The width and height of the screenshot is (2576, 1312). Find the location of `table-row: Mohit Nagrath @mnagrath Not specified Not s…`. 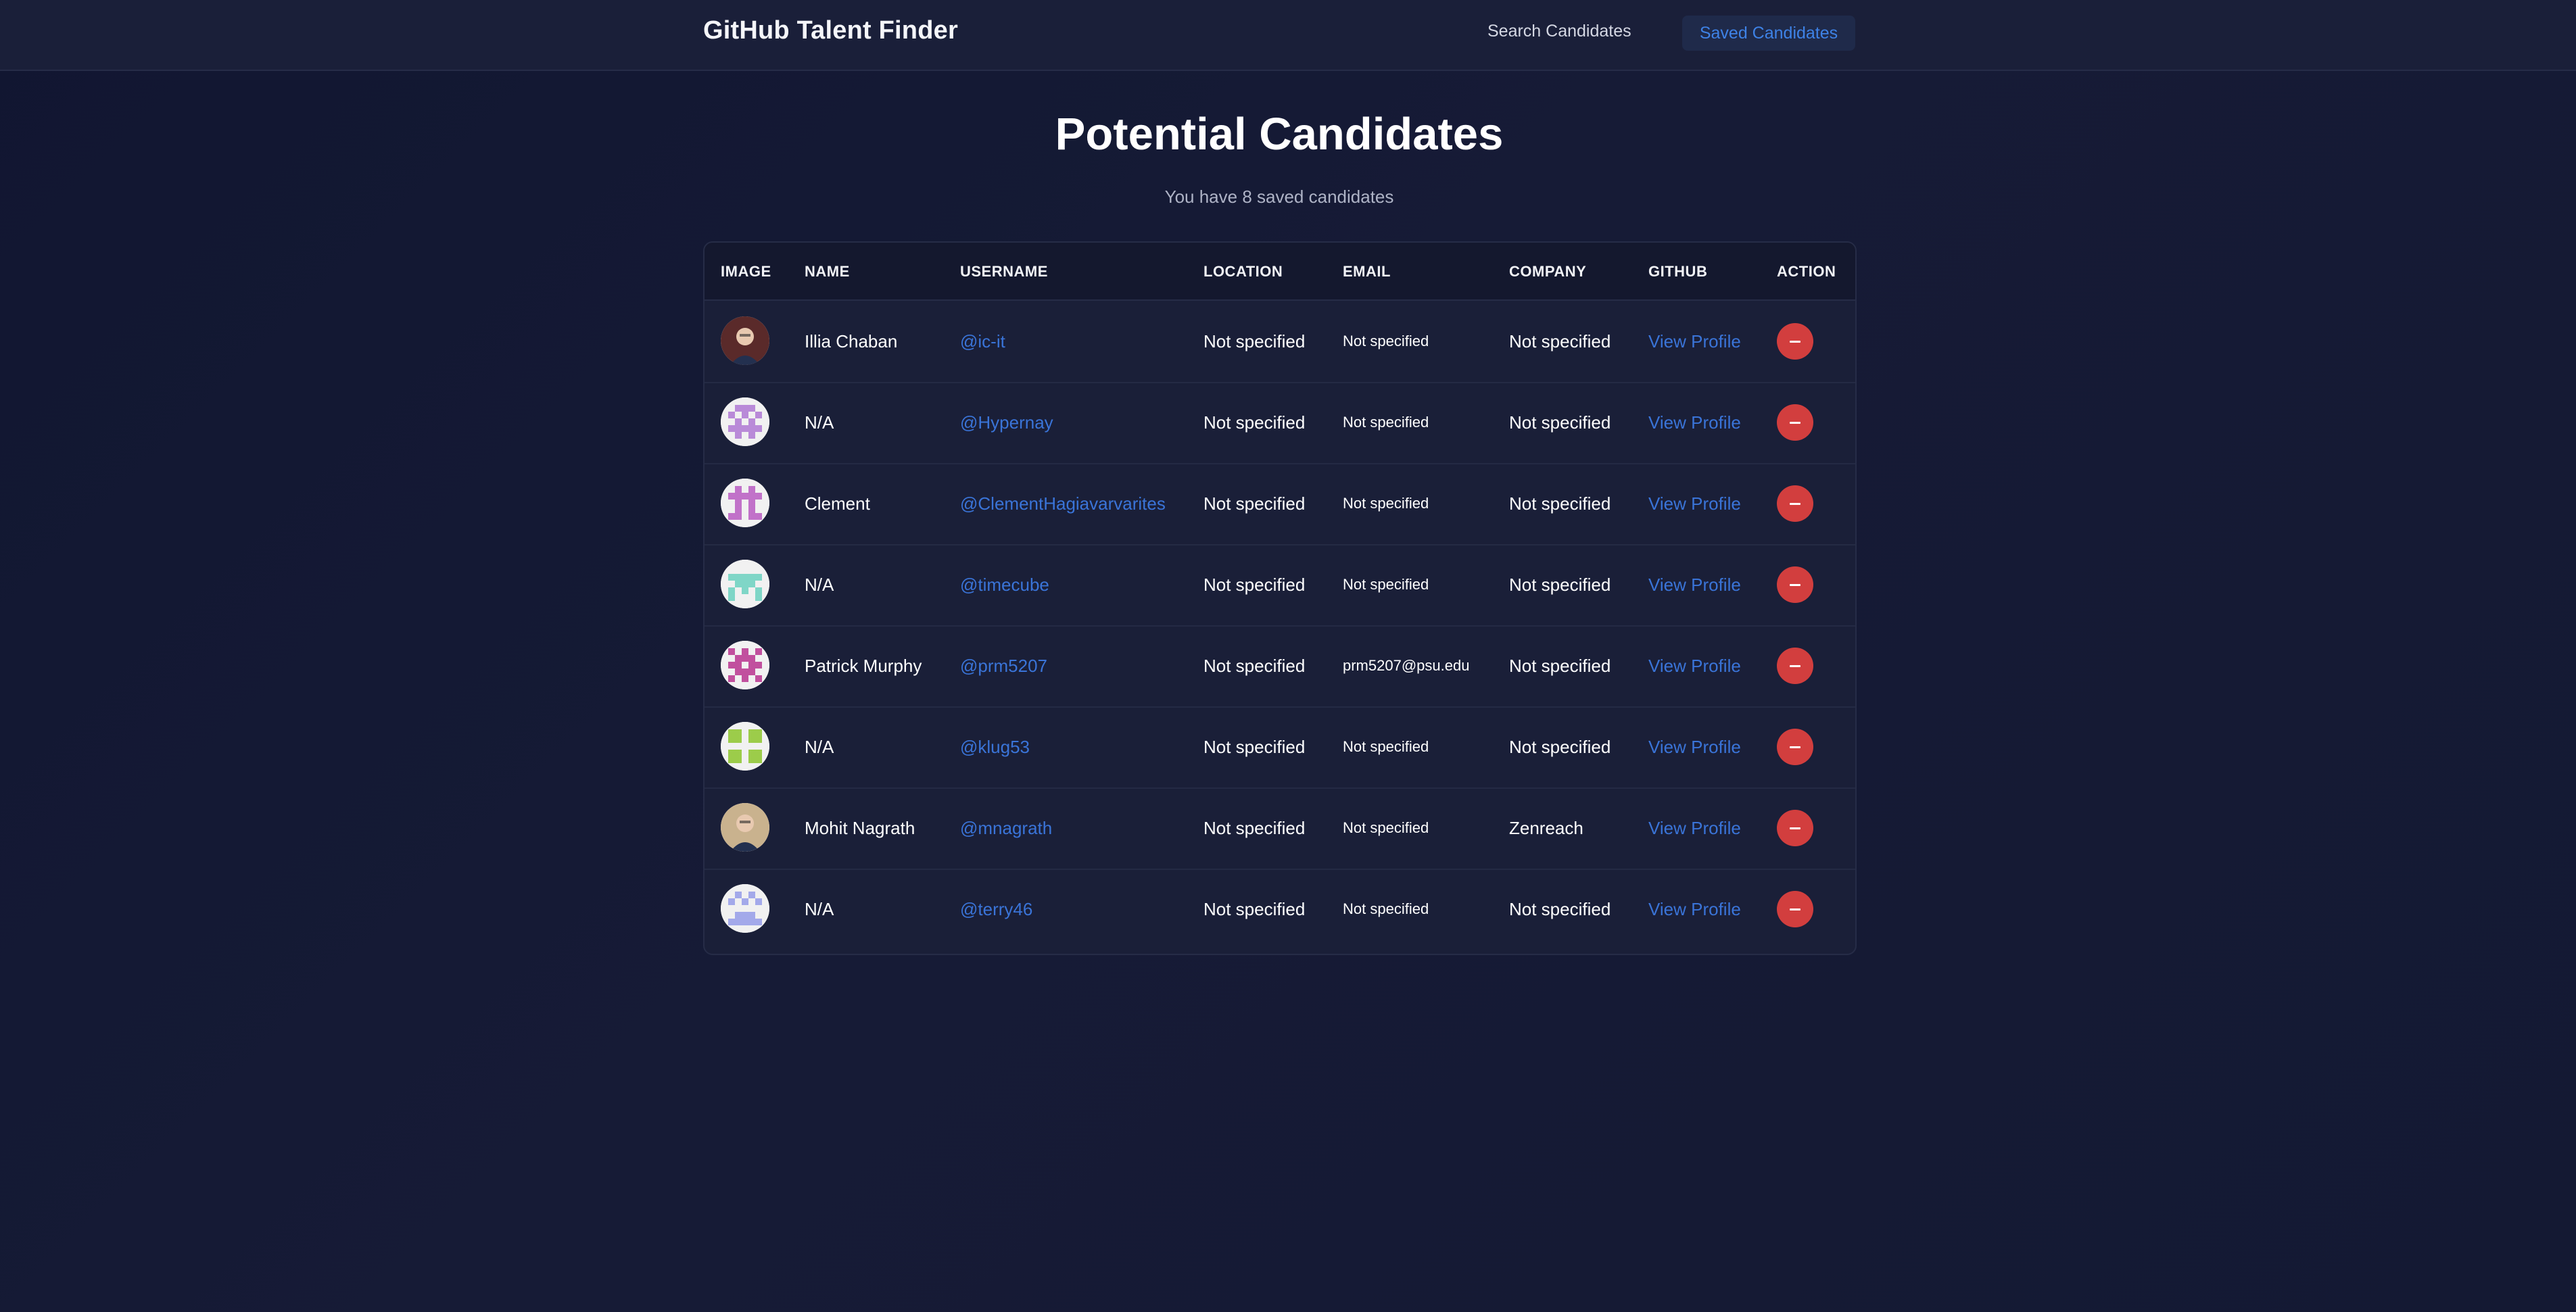

table-row: Mohit Nagrath @mnagrath Not specified Not s… is located at coordinates (1280, 829).